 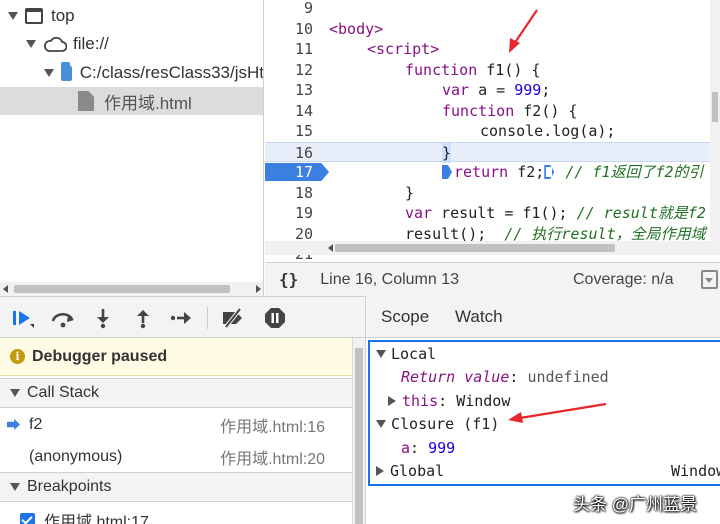 I want to click on scope-label: Closure (f1), so click(x=445, y=424).